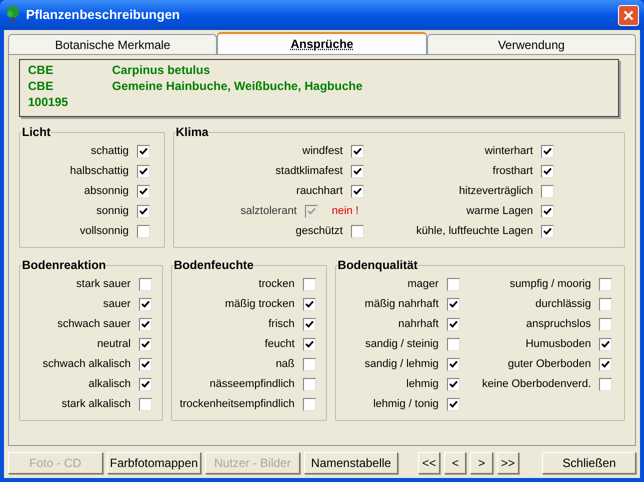 Image resolution: width=644 pixels, height=482 pixels. I want to click on checkbox-label: hitzeverträglich, so click(496, 191).